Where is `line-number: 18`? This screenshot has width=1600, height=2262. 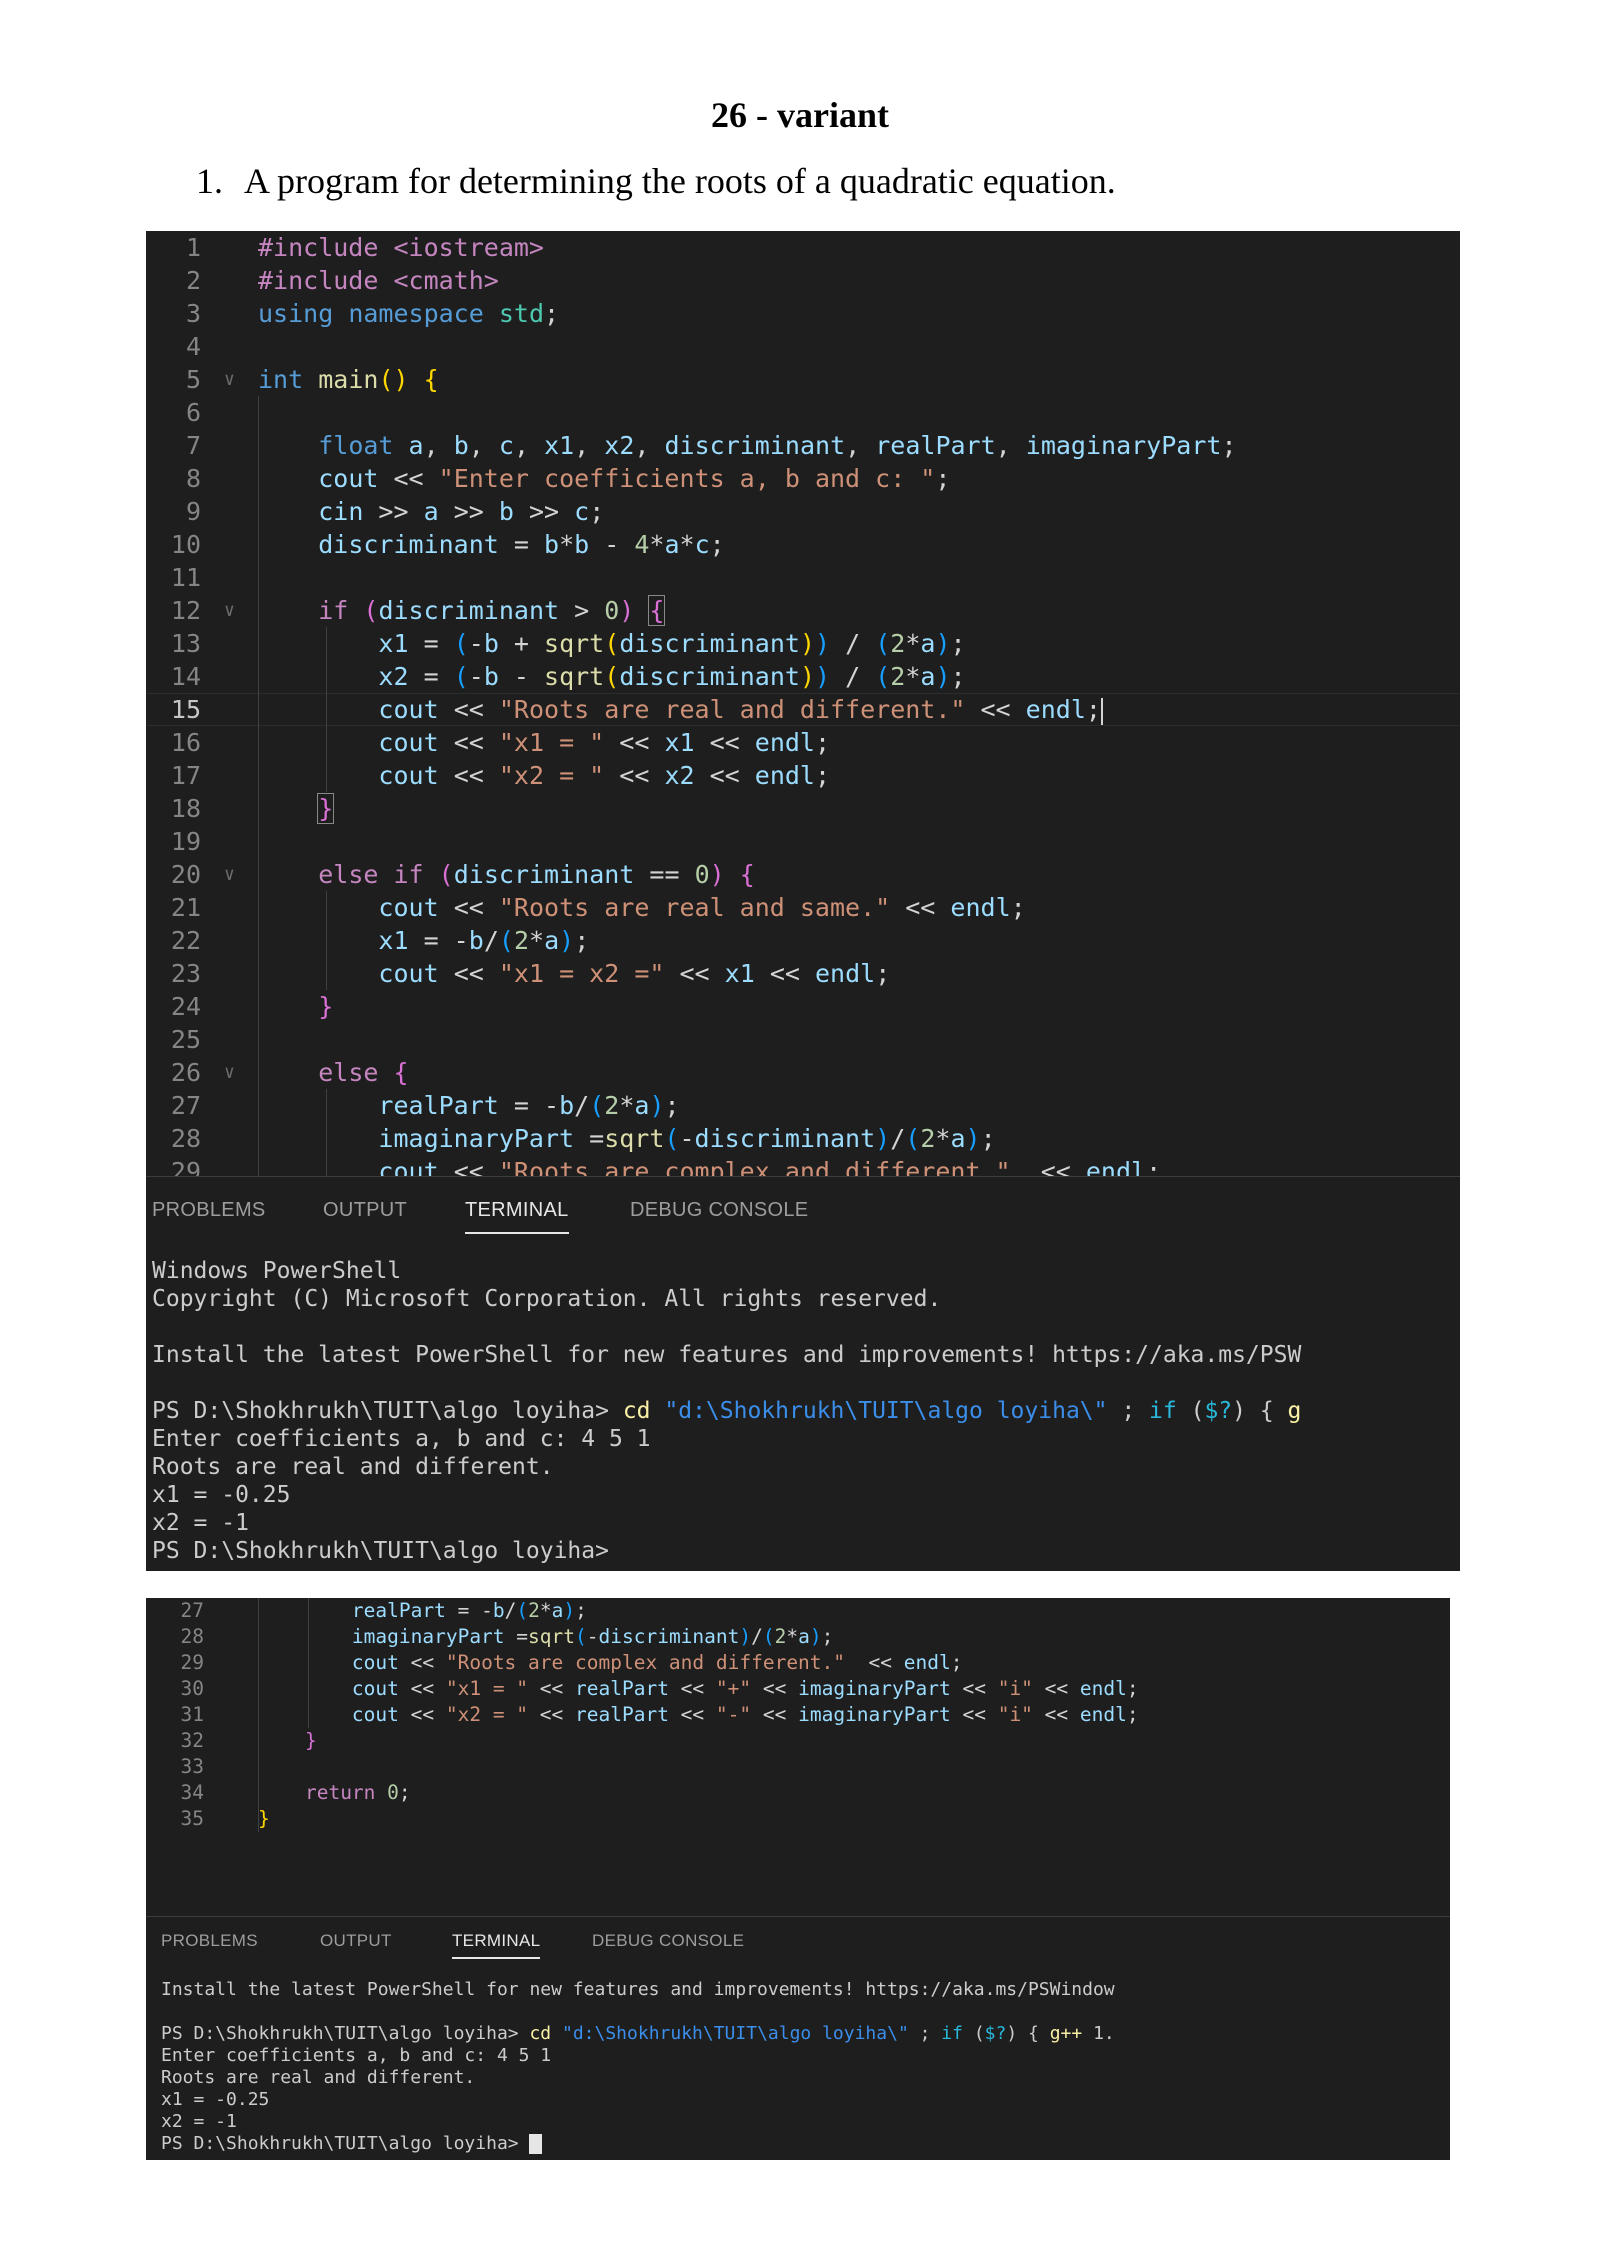 line-number: 18 is located at coordinates (185, 808).